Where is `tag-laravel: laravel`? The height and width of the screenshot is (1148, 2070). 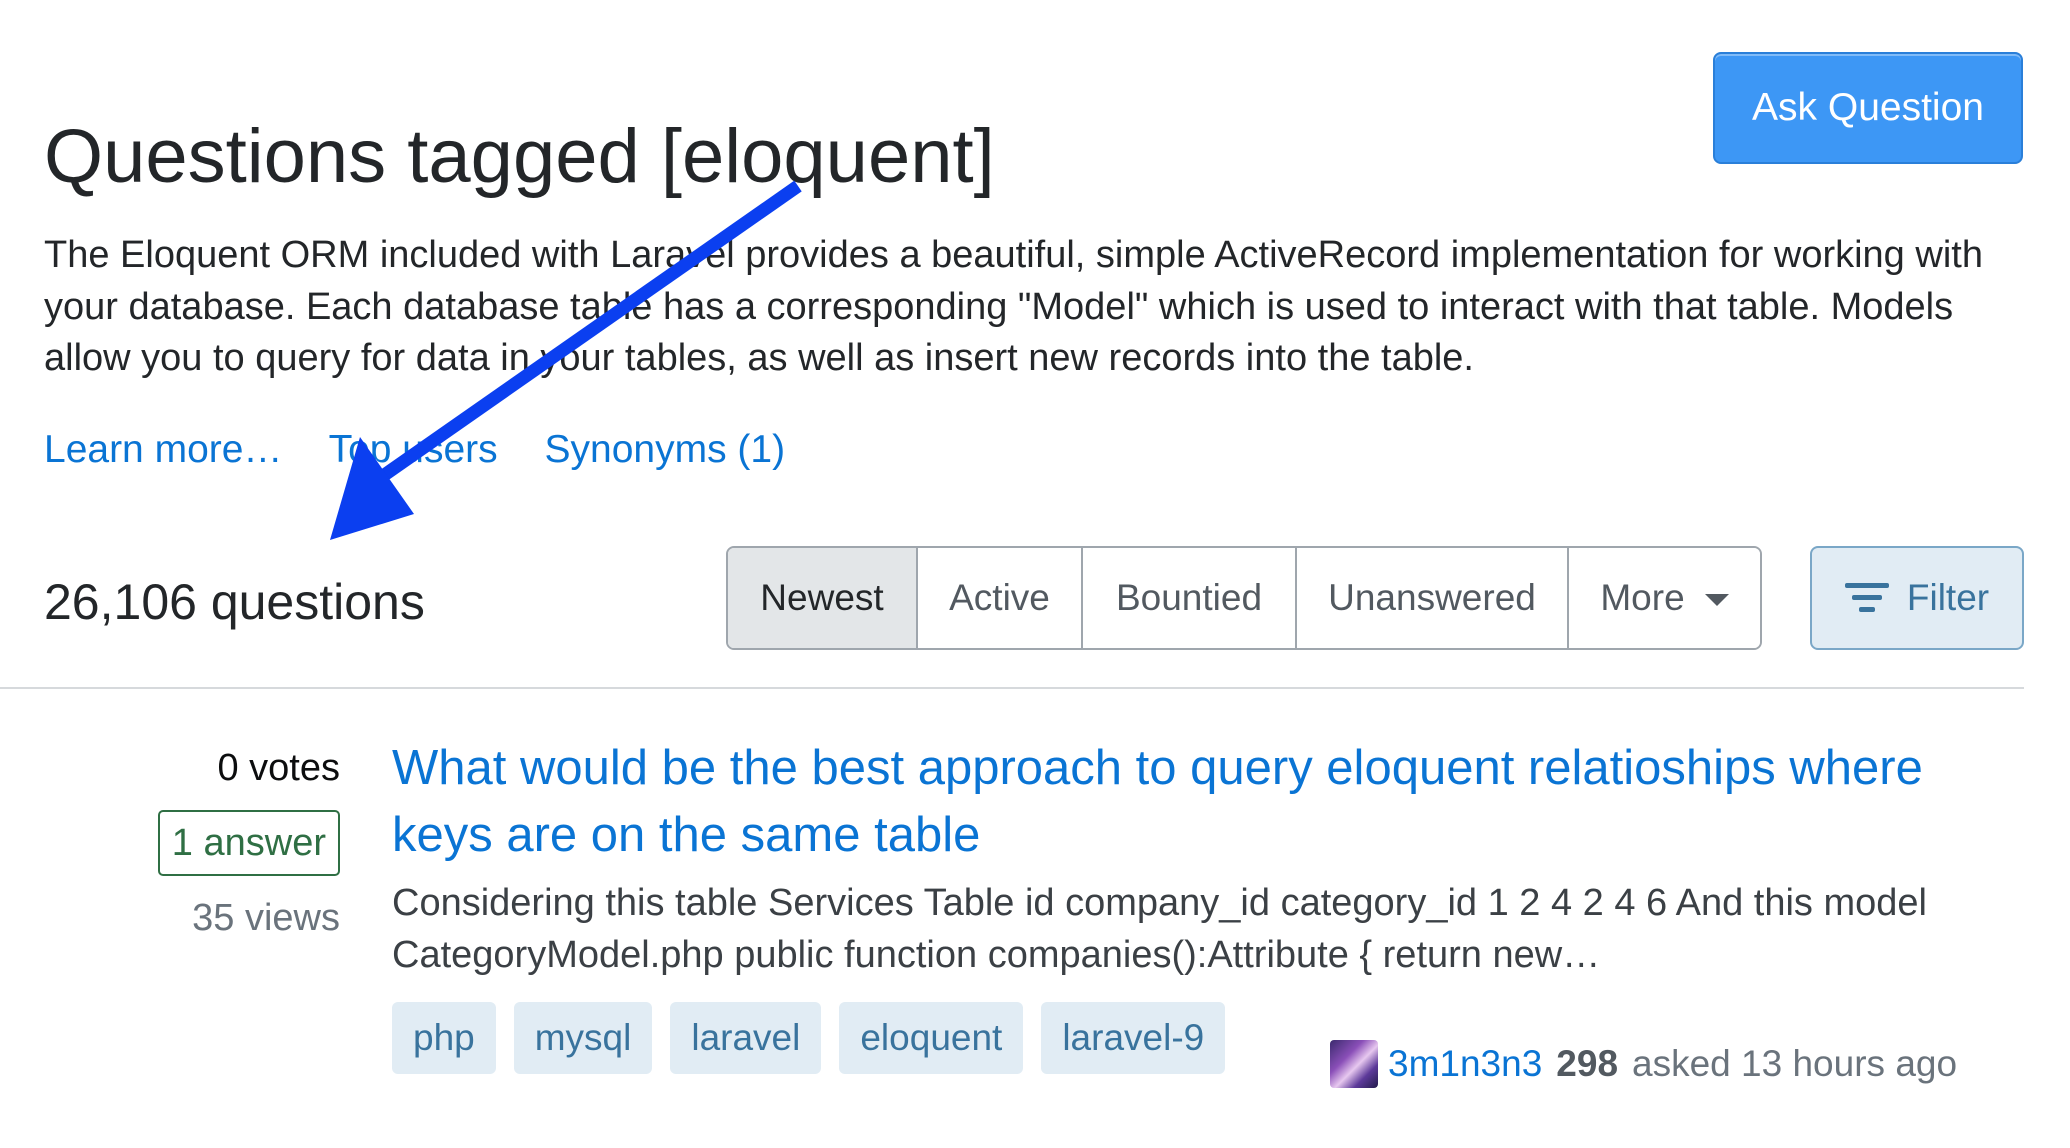 tag-laravel: laravel is located at coordinates (746, 1038).